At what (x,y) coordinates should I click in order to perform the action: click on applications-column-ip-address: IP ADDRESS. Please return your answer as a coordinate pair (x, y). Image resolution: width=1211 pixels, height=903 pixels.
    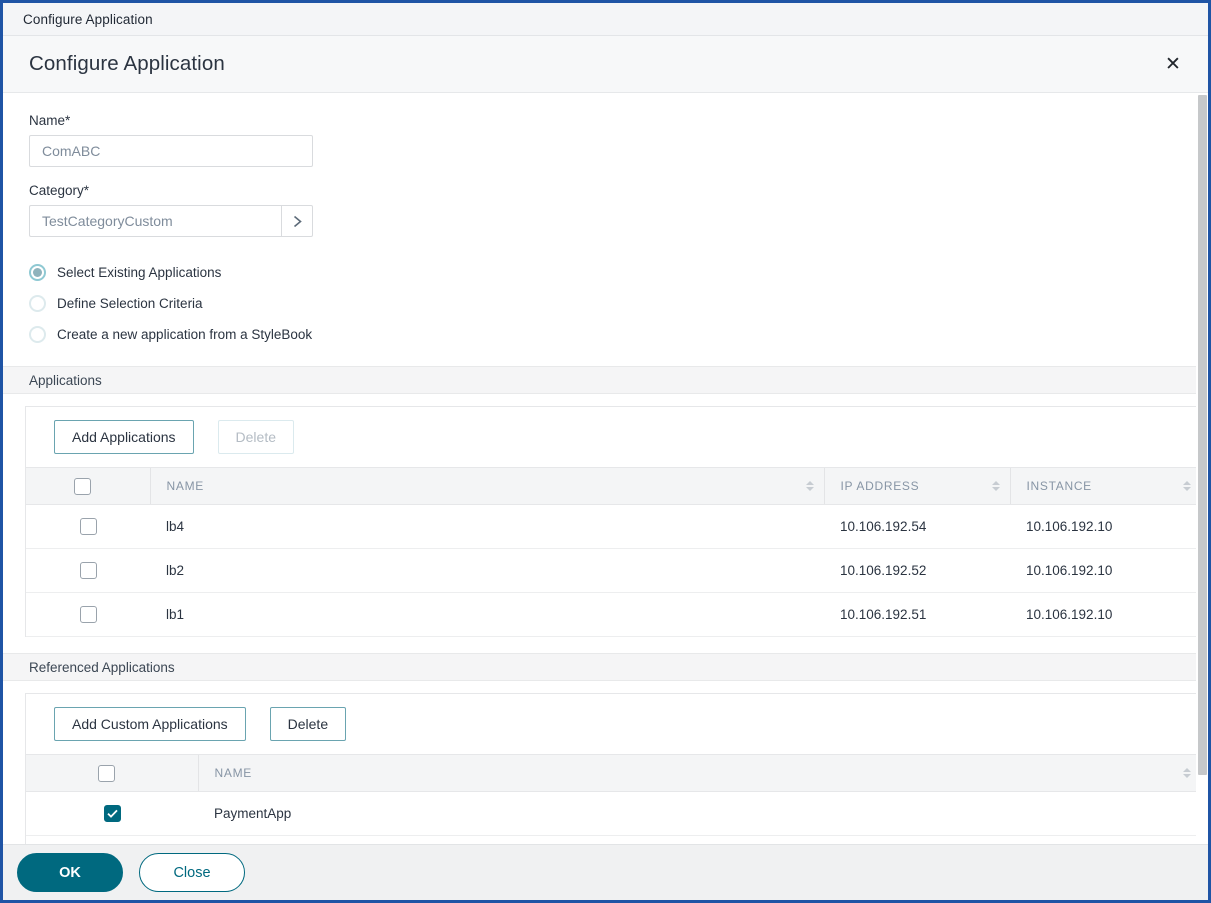
    Looking at the image, I should click on (916, 486).